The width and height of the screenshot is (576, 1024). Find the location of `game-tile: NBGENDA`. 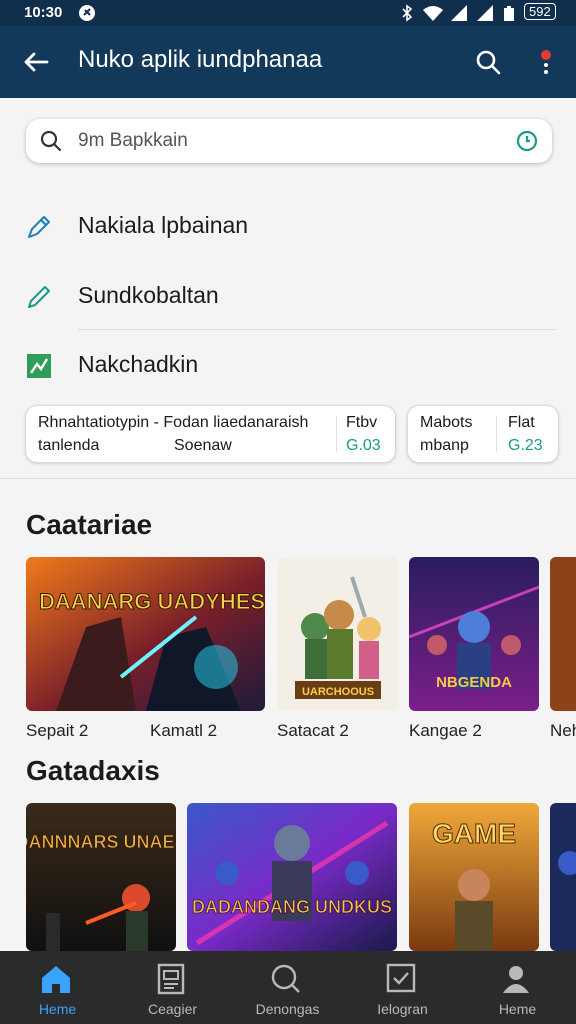

game-tile: NBGENDA is located at coordinates (474, 634).